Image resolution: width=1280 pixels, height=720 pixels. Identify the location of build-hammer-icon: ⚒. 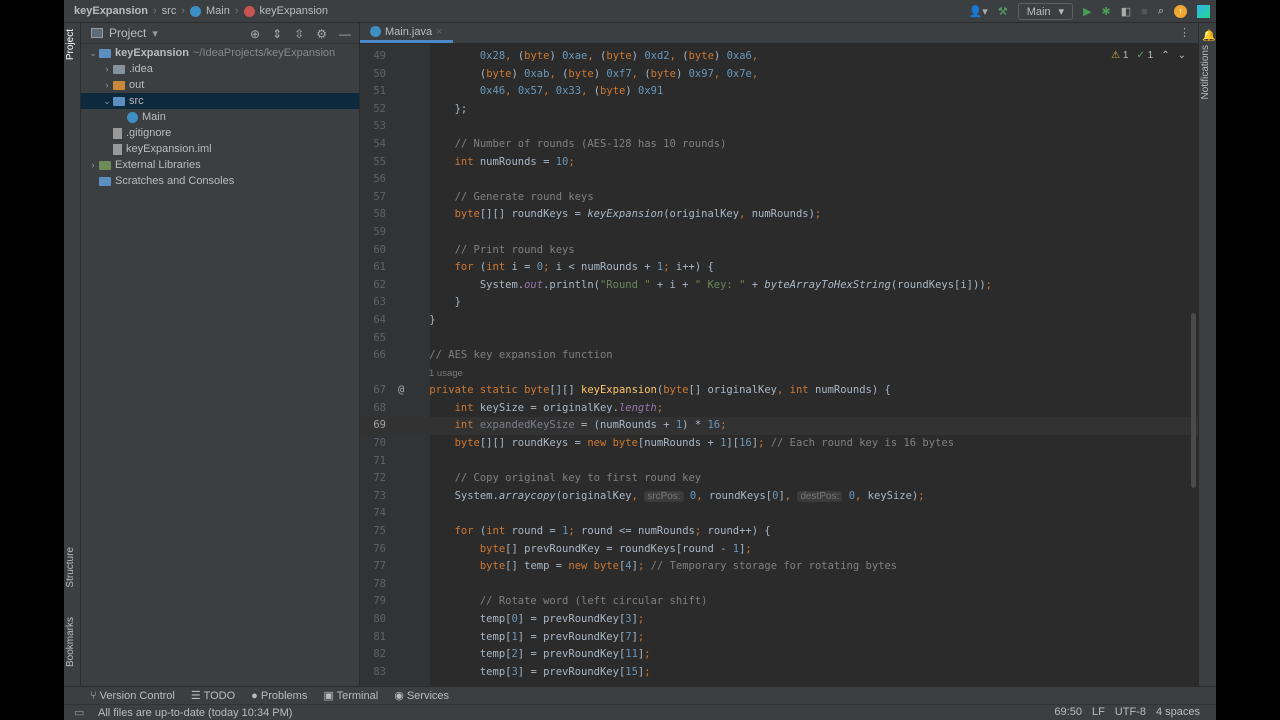
(1003, 11).